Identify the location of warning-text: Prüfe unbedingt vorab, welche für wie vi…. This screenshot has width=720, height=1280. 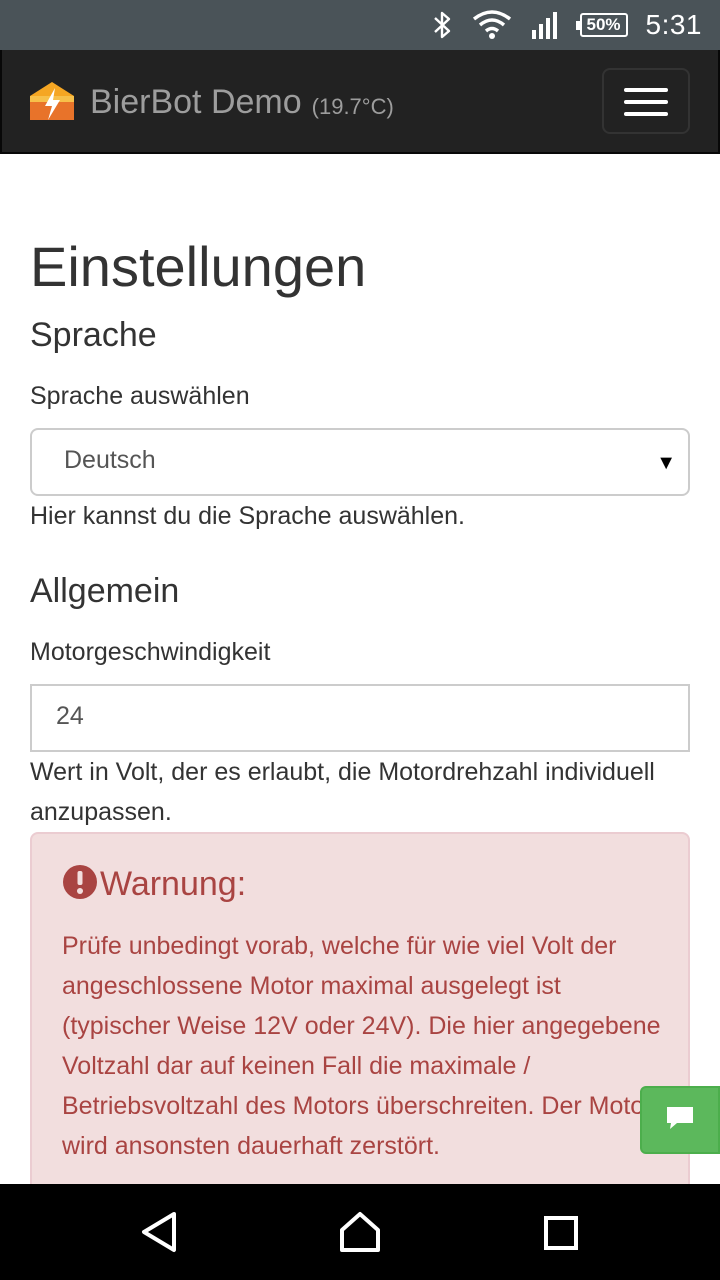
(361, 1046).